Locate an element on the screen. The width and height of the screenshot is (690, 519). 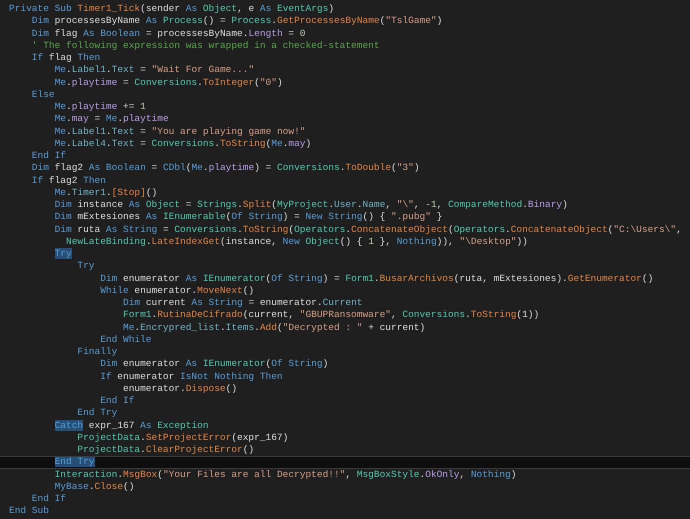
code-line: enumerator.Dispose() is located at coordinates (180, 388).